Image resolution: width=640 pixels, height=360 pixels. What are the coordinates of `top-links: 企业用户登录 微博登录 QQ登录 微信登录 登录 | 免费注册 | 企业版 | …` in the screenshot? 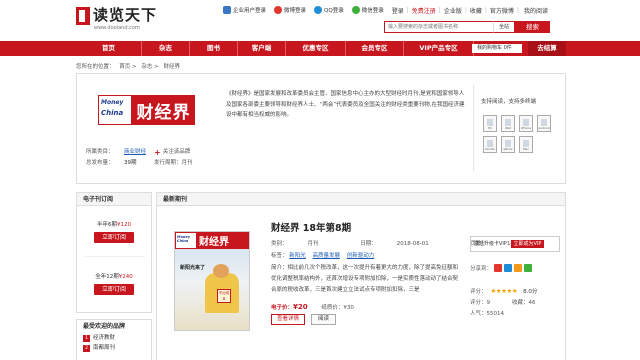 It's located at (385, 10).